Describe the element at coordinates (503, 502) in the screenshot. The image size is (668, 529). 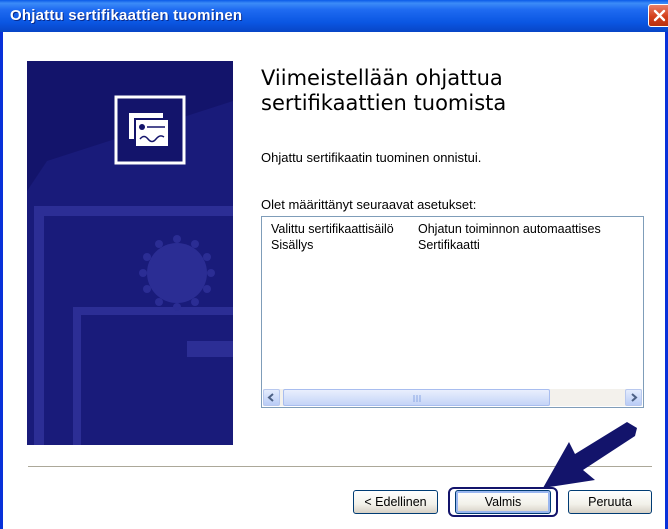
I see `finish-button: Valmis` at that location.